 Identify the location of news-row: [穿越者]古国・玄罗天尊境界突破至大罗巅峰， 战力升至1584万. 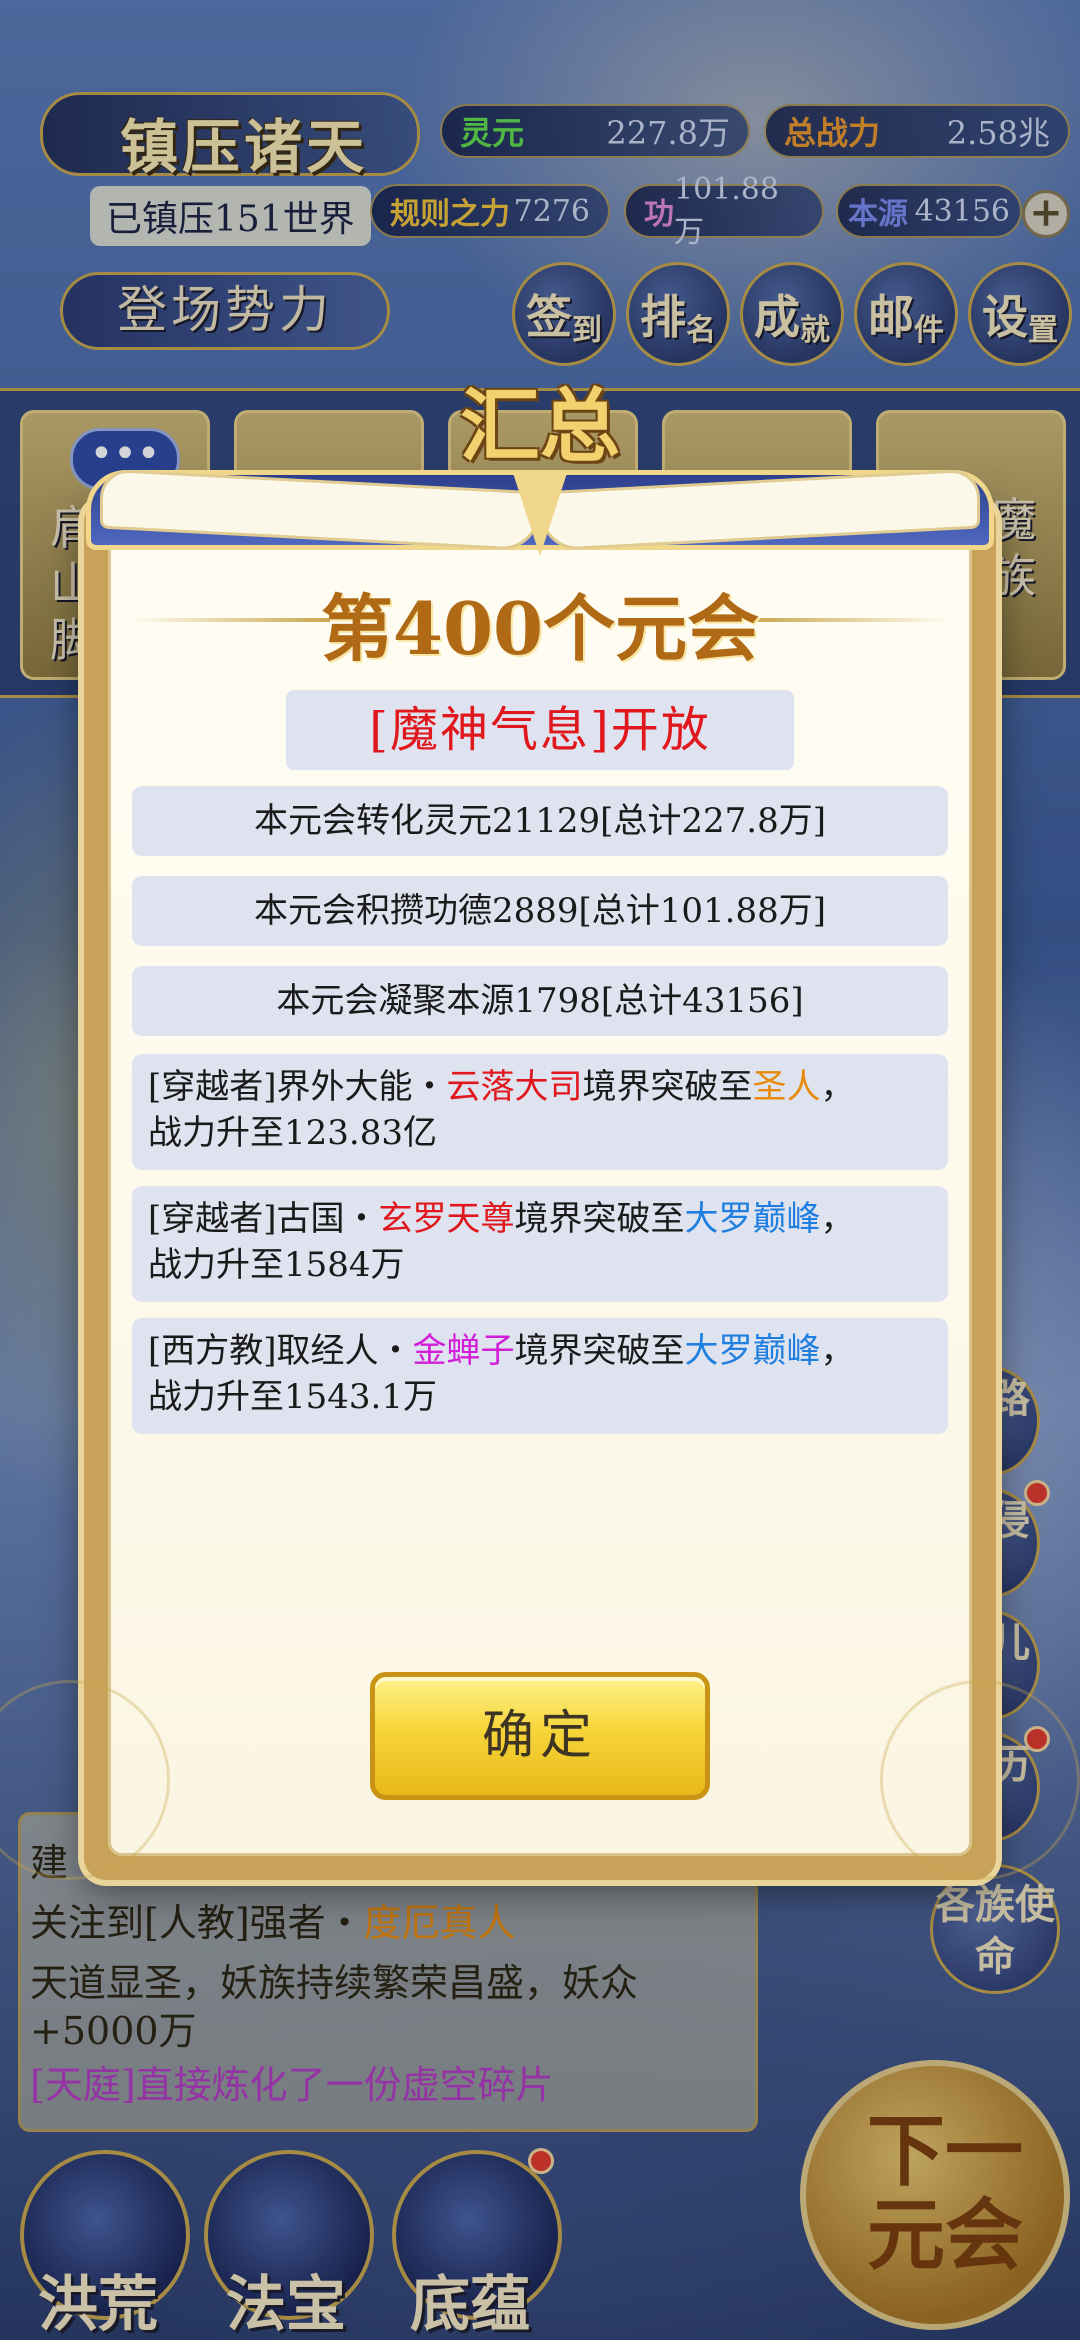
(540, 1244).